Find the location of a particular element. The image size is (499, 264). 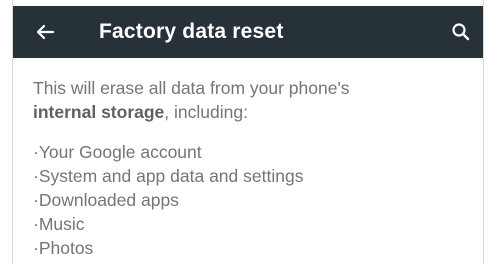

arrow-back-icon is located at coordinates (45, 32).